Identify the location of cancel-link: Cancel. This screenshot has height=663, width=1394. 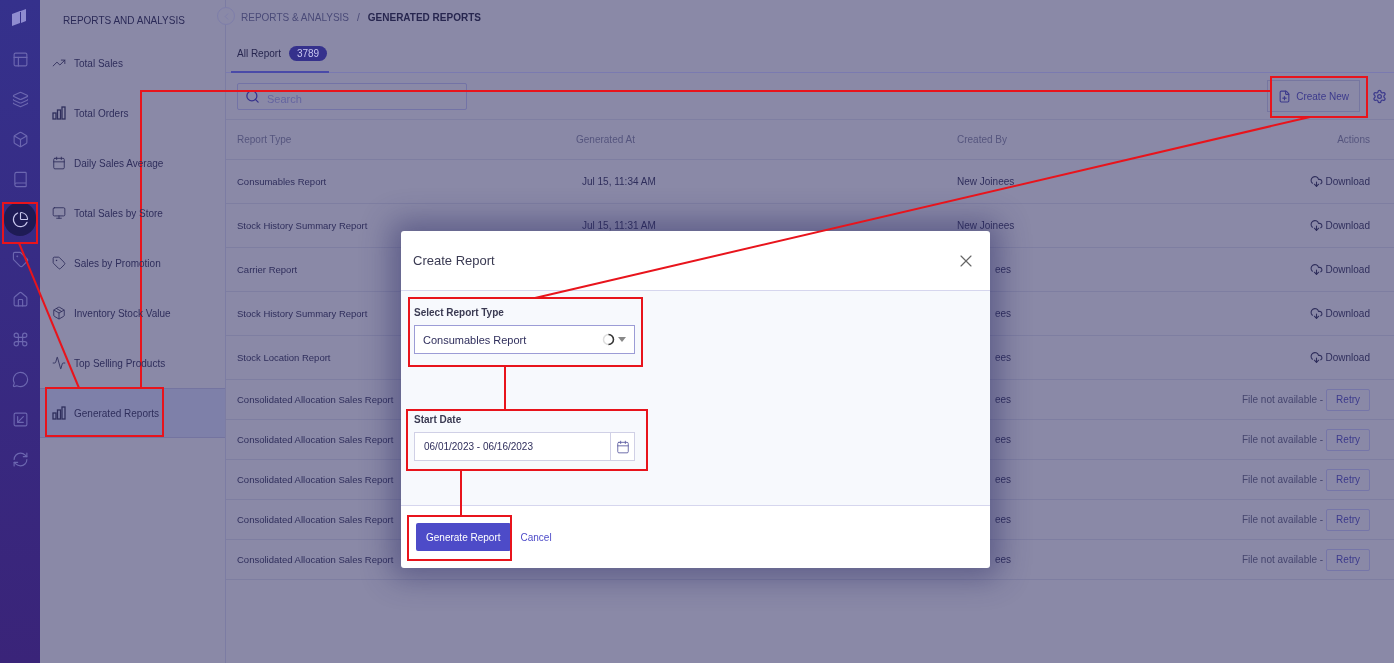
(536, 537).